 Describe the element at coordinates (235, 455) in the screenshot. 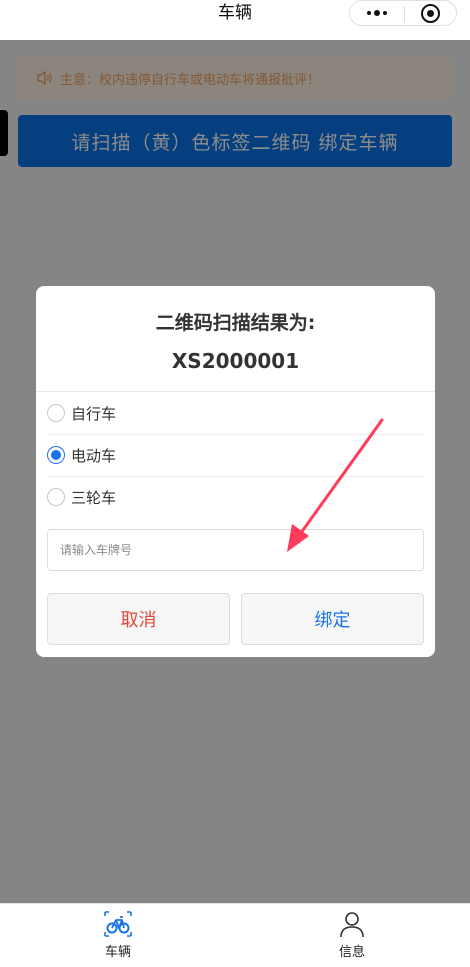

I see `option-ebike: 电动车` at that location.